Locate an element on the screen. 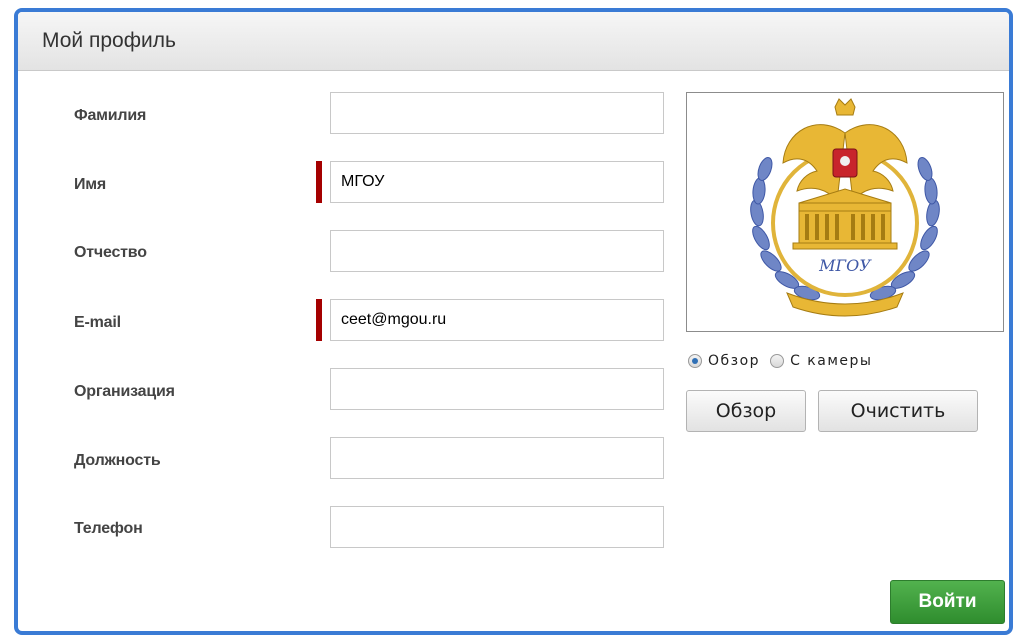 The image size is (1019, 643). camera-radio-label: С камеры is located at coordinates (831, 361).